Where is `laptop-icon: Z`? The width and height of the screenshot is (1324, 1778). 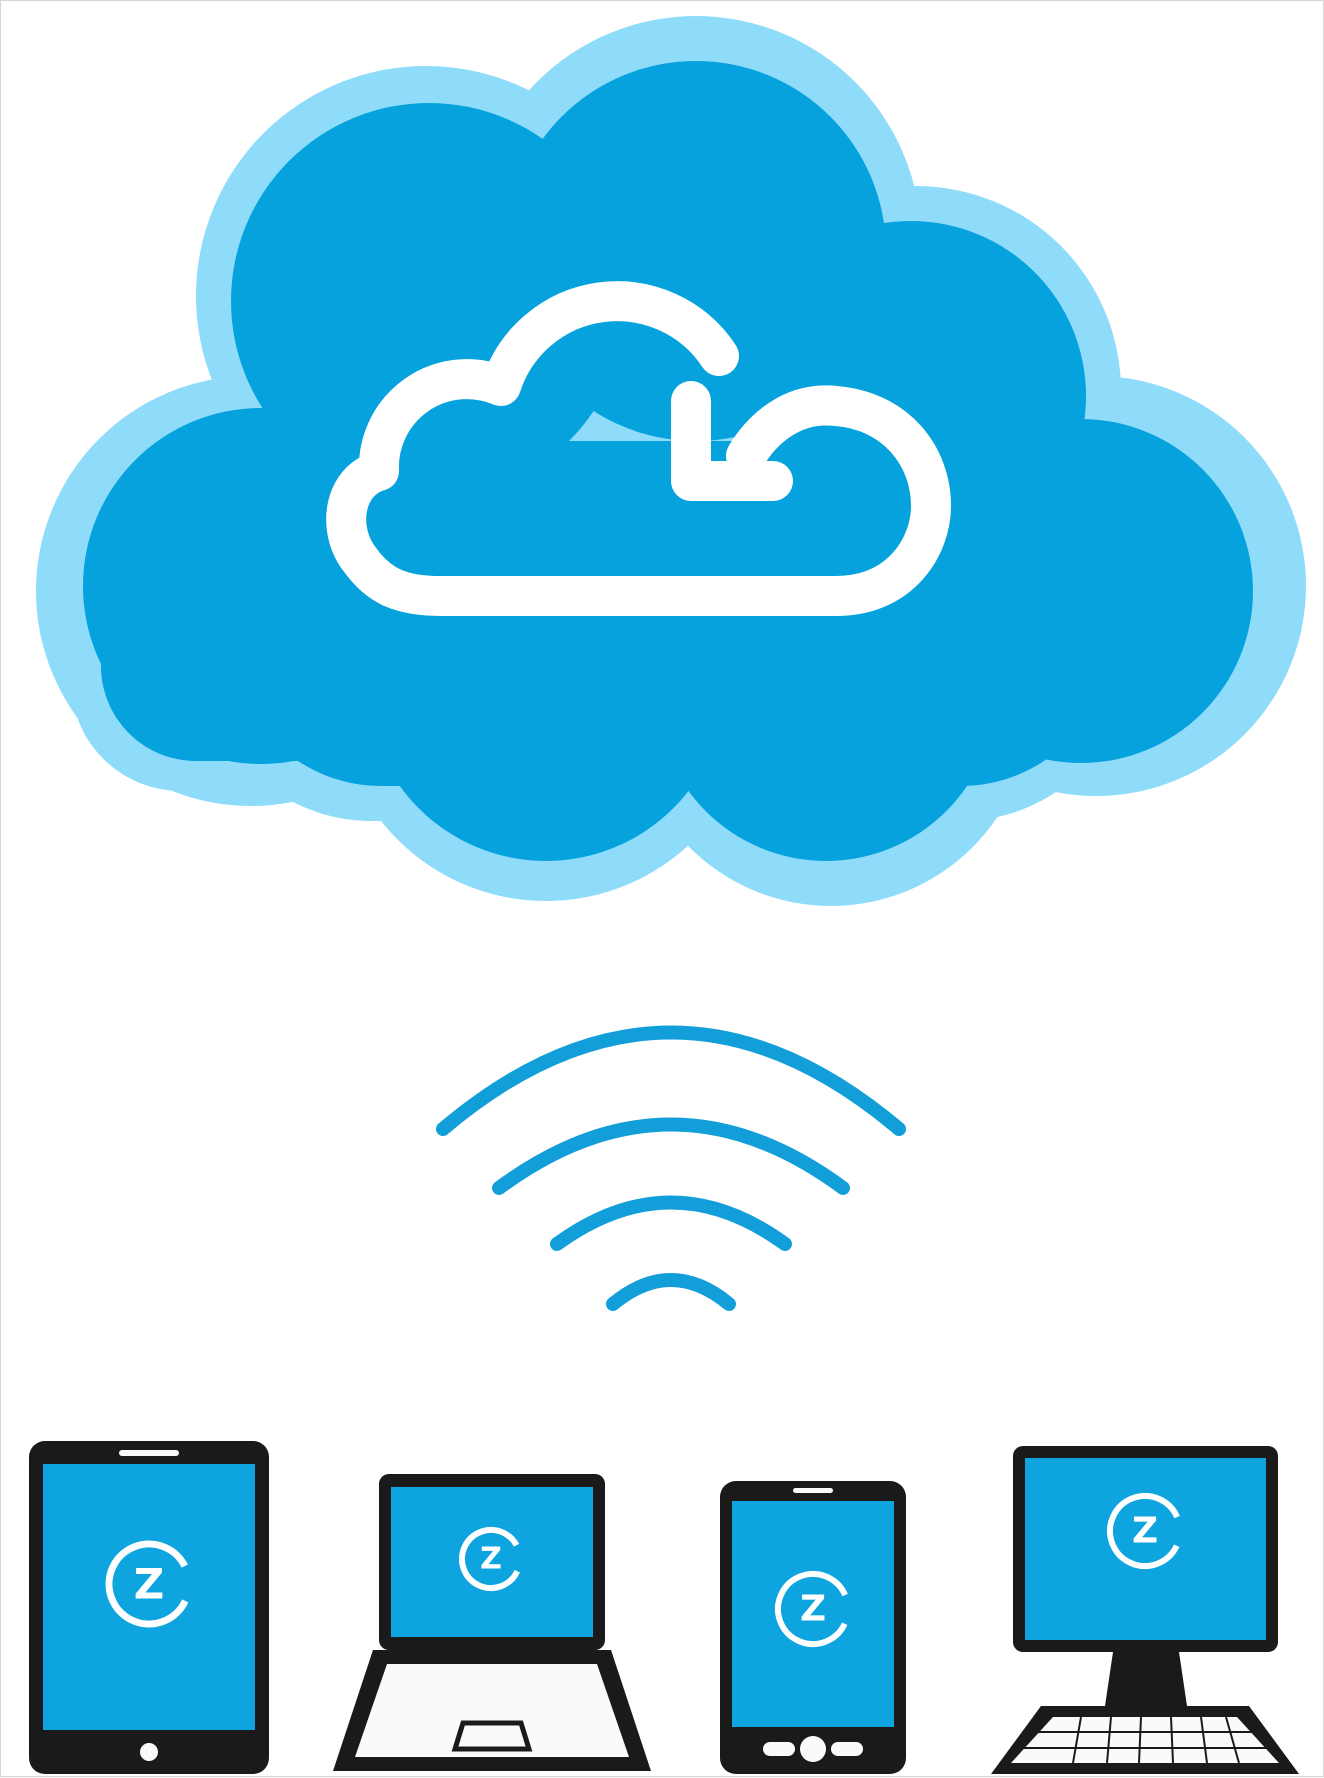 laptop-icon: Z is located at coordinates (492, 1622).